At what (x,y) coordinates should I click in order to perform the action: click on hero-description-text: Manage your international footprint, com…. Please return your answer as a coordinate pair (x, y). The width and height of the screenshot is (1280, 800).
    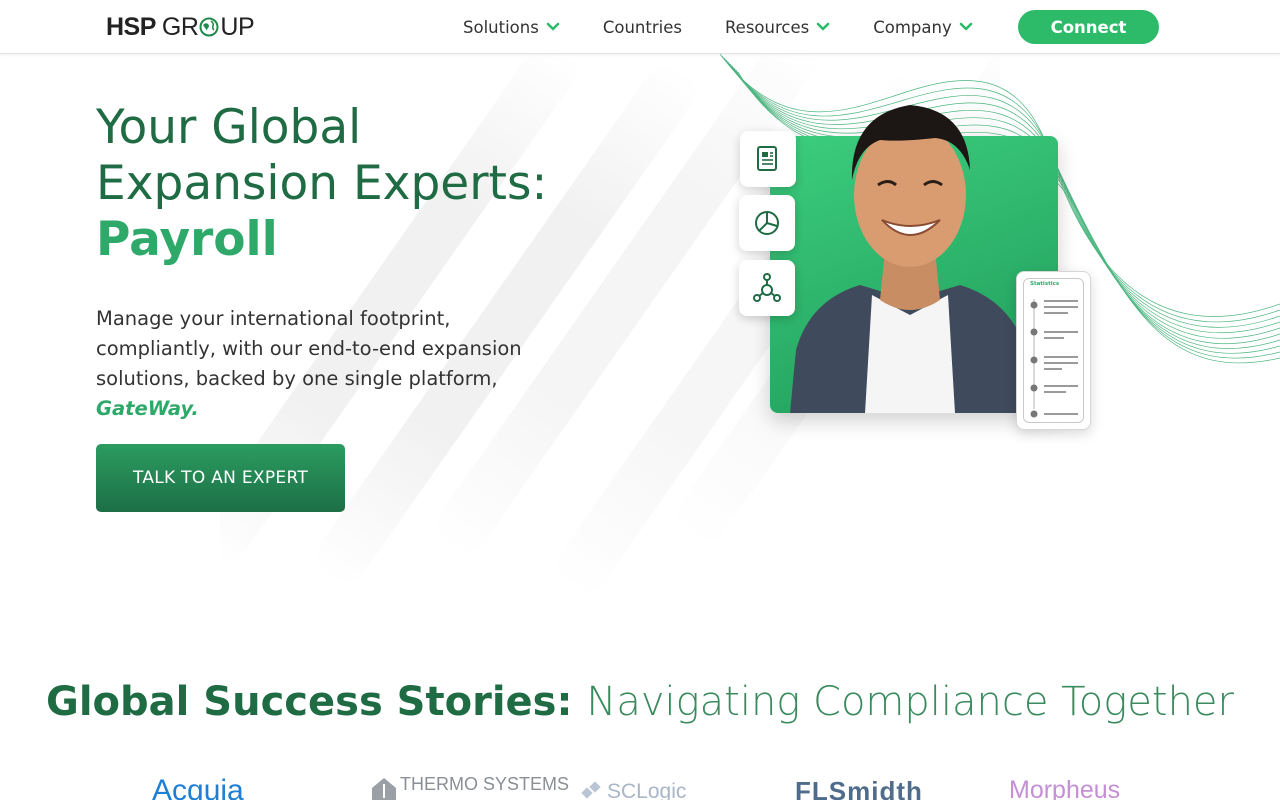
    Looking at the image, I should click on (309, 348).